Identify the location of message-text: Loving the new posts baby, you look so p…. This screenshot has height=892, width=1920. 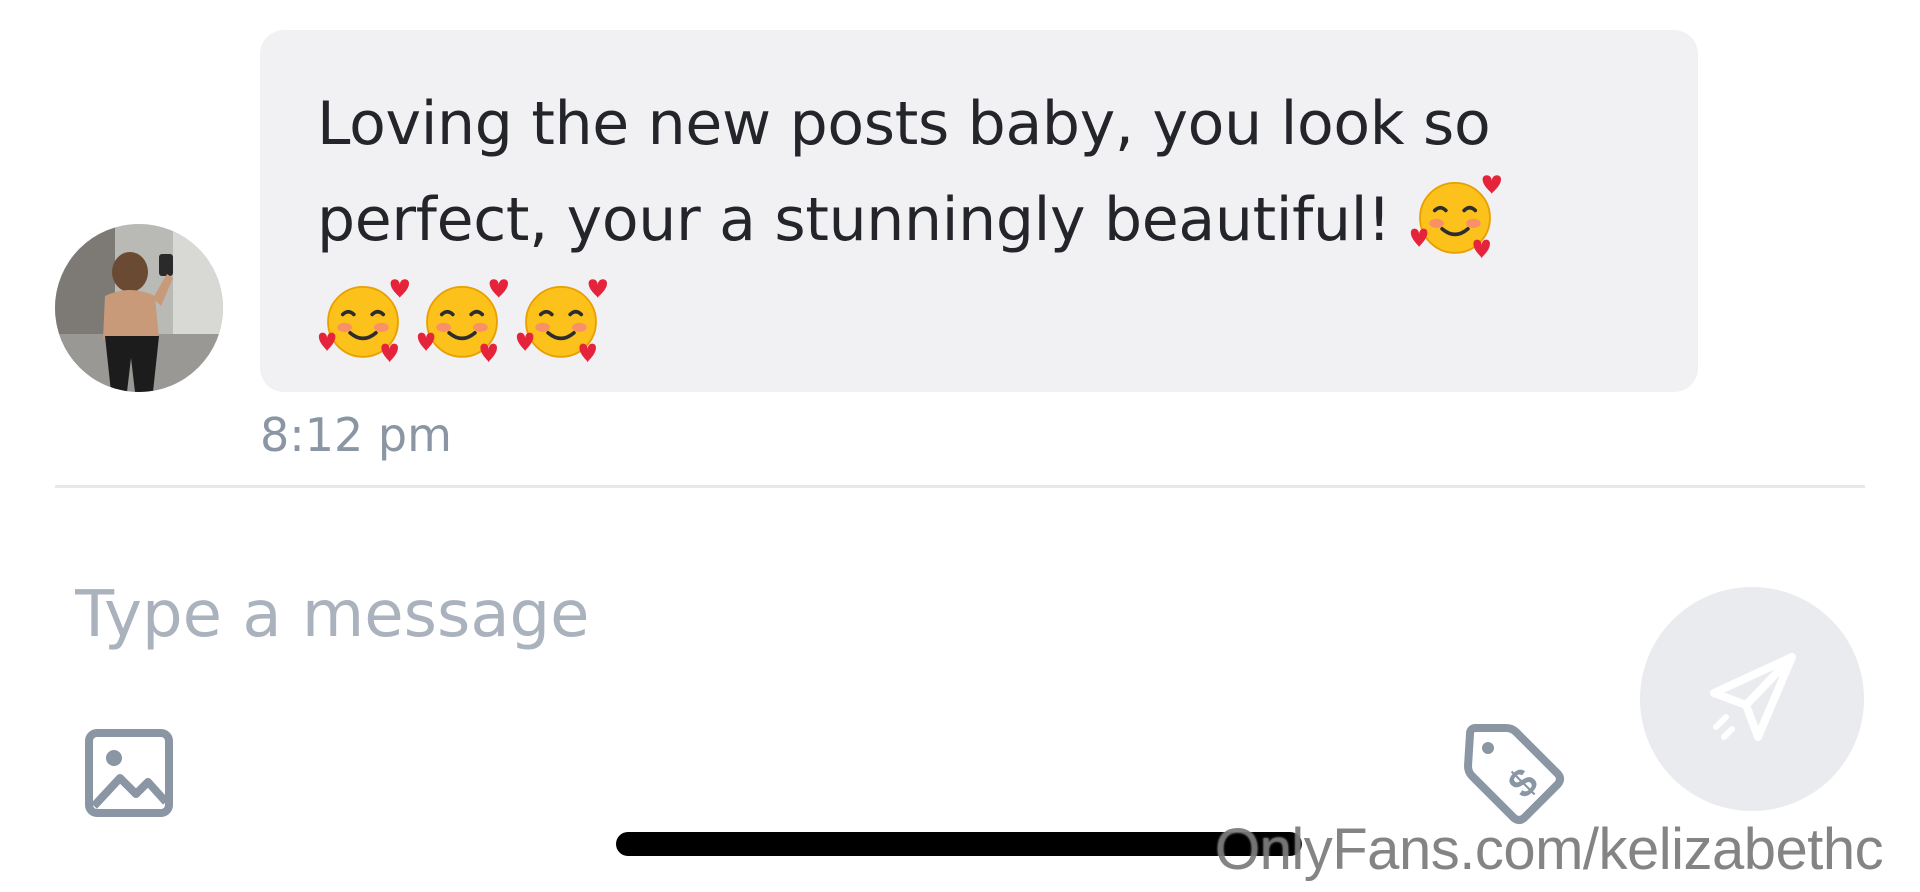
(977, 172).